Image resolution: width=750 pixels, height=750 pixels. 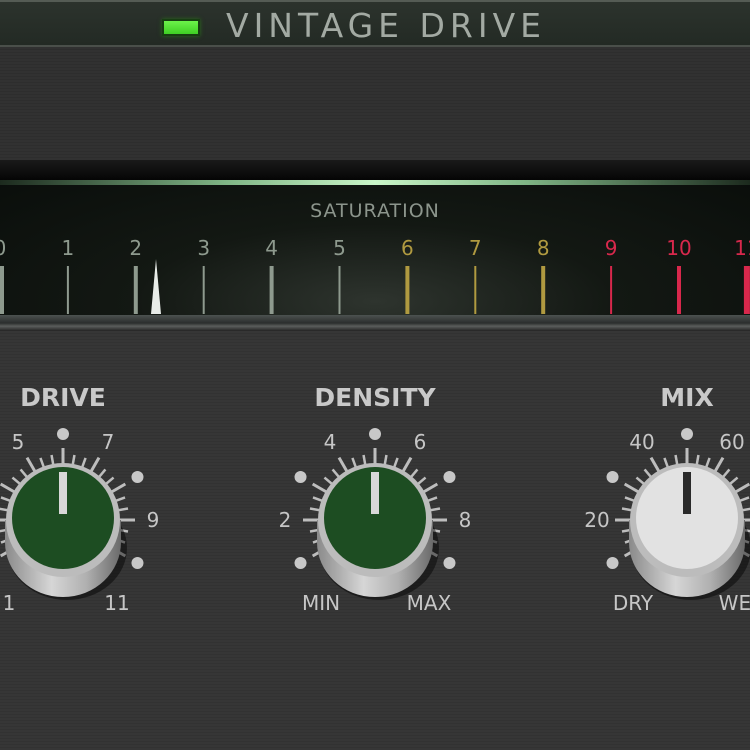 What do you see at coordinates (633, 603) in the screenshot?
I see `knob-scale-label: DRY` at bounding box center [633, 603].